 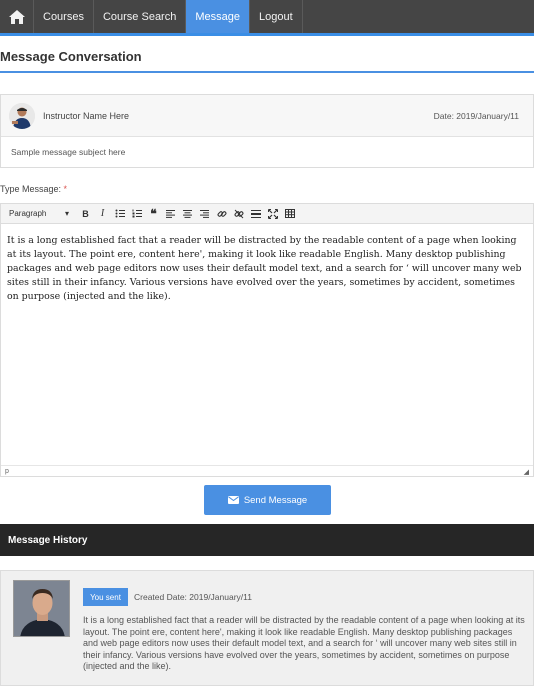 What do you see at coordinates (119, 214) in the screenshot?
I see `bulleted-list-icon` at bounding box center [119, 214].